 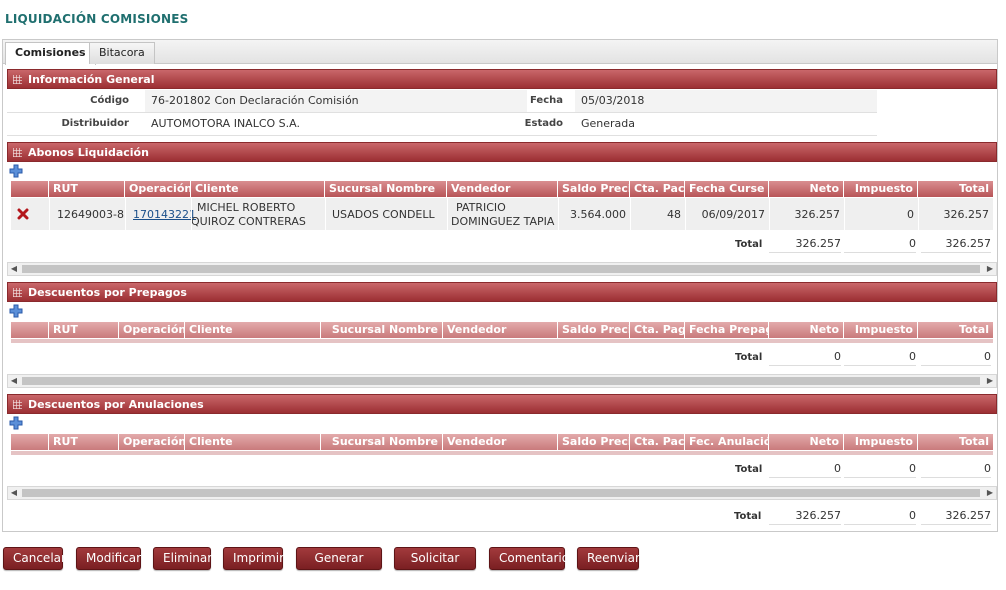 What do you see at coordinates (109, 100) in the screenshot?
I see `codigo-label: Código` at bounding box center [109, 100].